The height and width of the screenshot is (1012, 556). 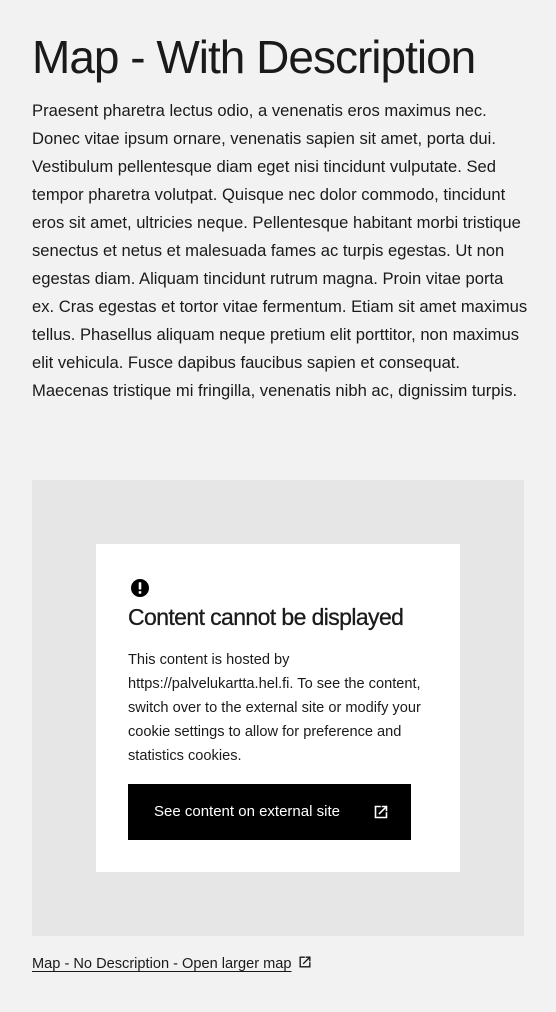 I want to click on page-title: Map - With Description, so click(x=254, y=57).